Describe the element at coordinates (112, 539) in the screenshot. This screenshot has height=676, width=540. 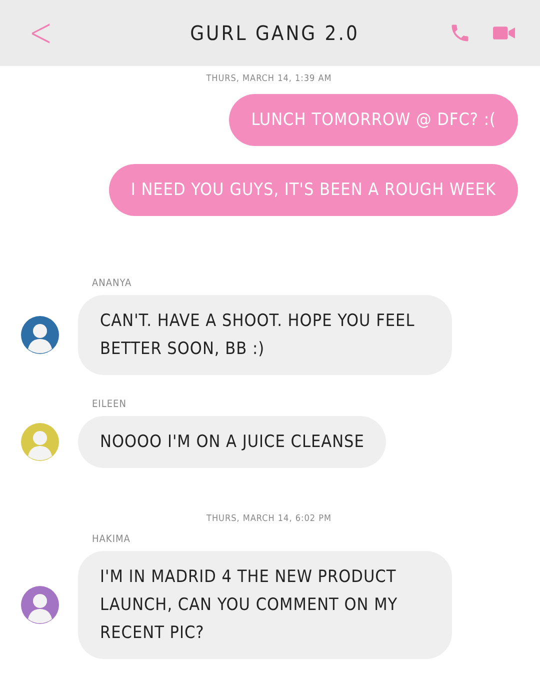
I see `sender-name: HAKIMA` at that location.